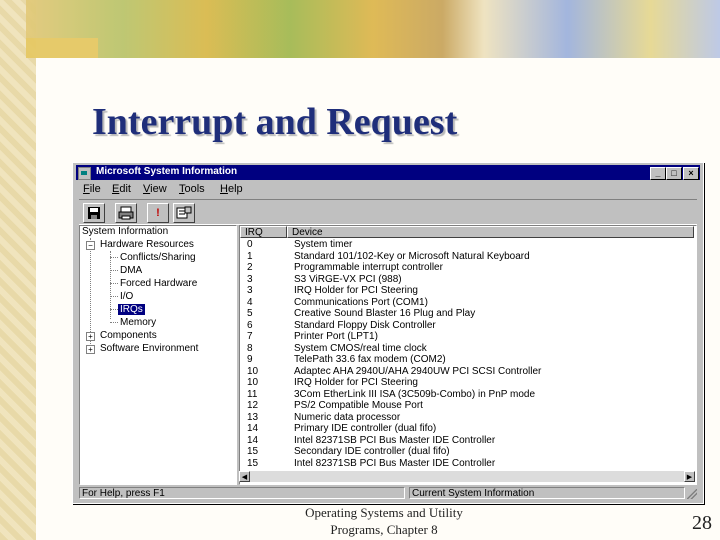  Describe the element at coordinates (460, 418) in the screenshot. I see `table-row: 13 Numeric data processor` at that location.